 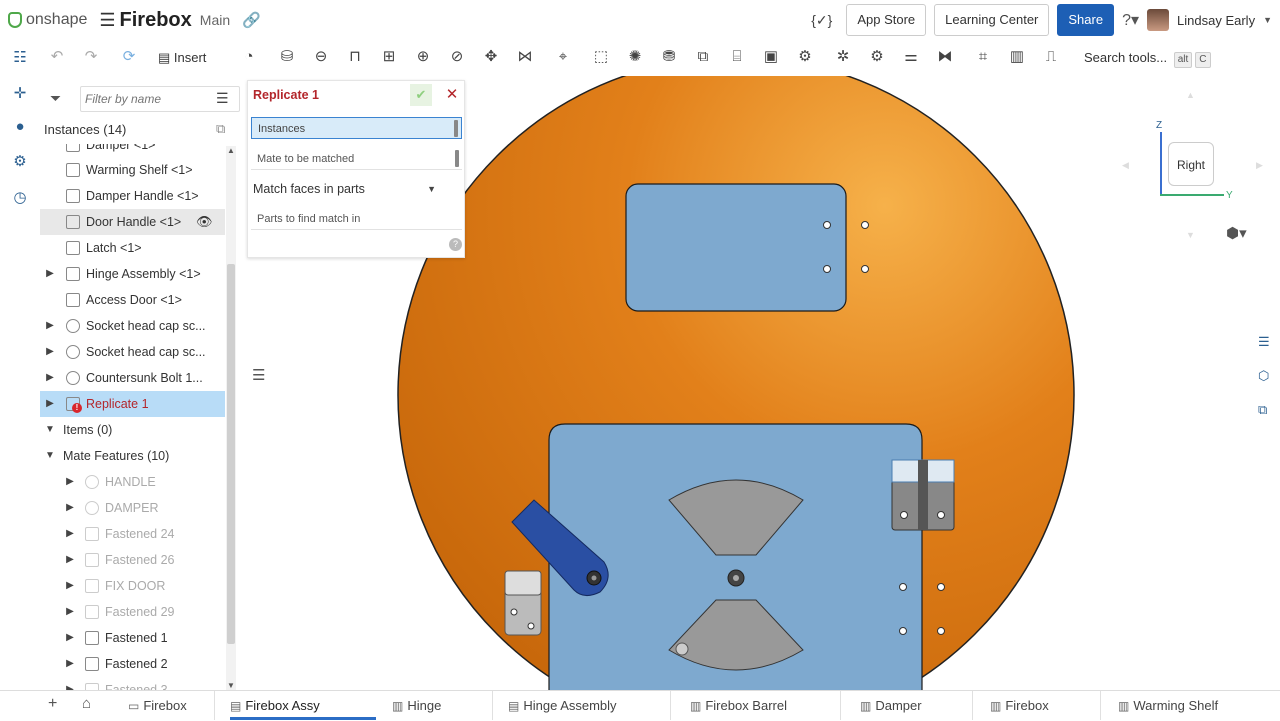 I want to click on avatar, so click(x=1158, y=20).